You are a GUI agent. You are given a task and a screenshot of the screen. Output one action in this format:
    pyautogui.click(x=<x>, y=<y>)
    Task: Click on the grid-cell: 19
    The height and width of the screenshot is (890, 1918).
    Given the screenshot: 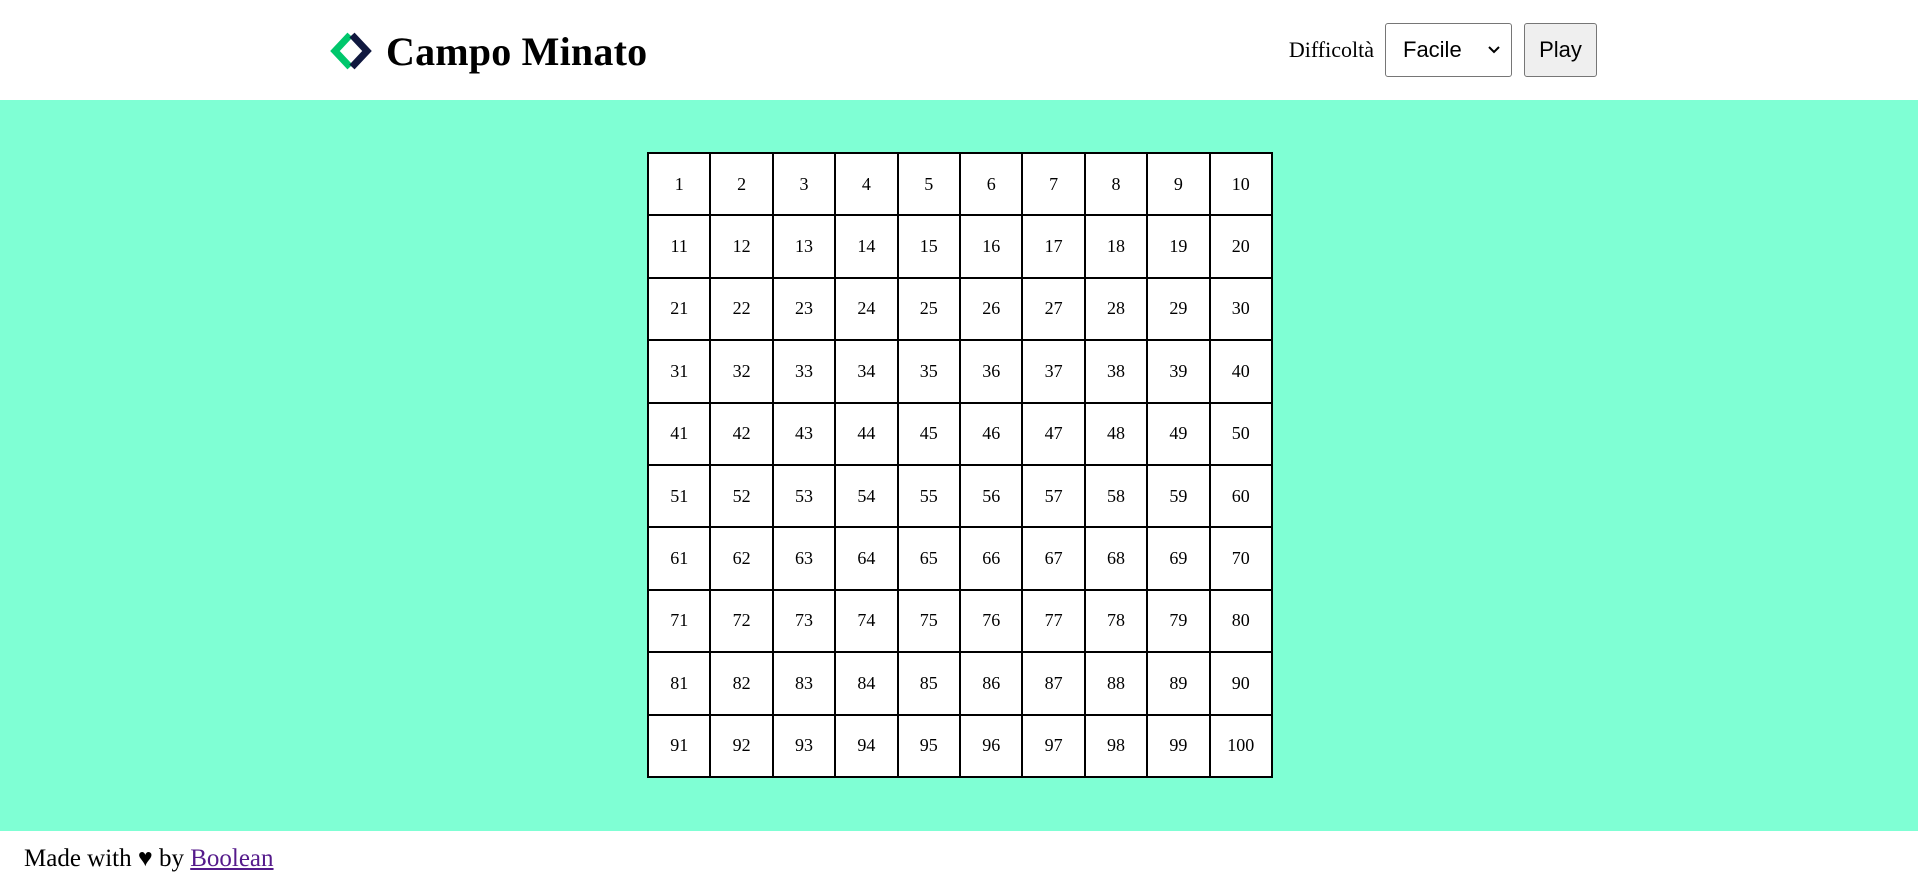 What is the action you would take?
    pyautogui.click(x=1178, y=246)
    